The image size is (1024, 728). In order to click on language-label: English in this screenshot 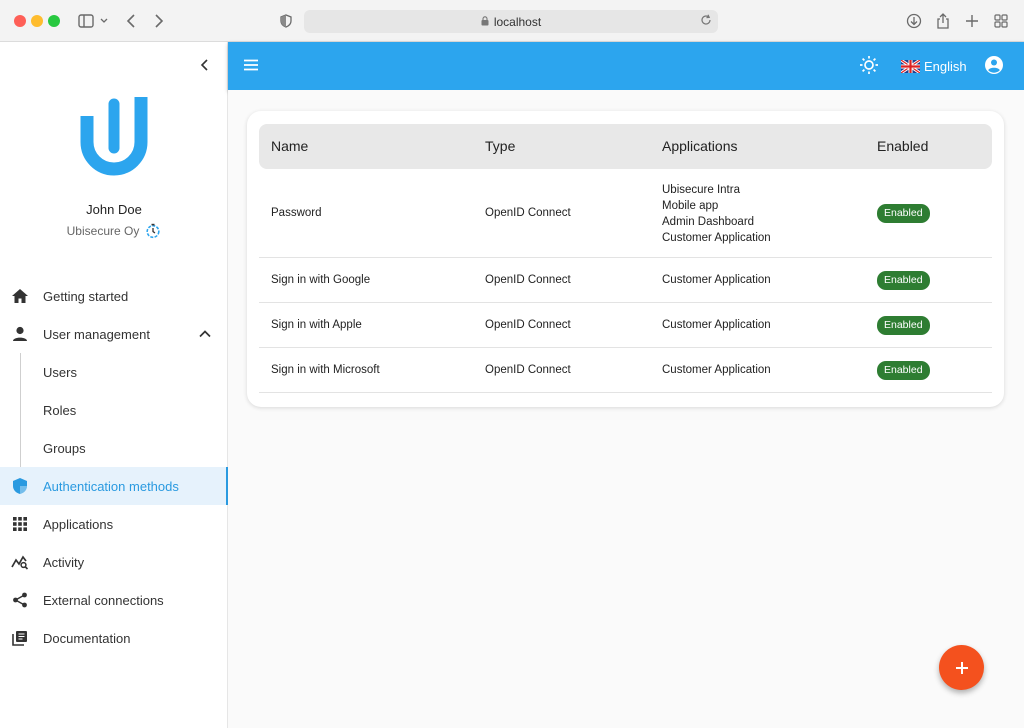, I will do `click(945, 66)`.